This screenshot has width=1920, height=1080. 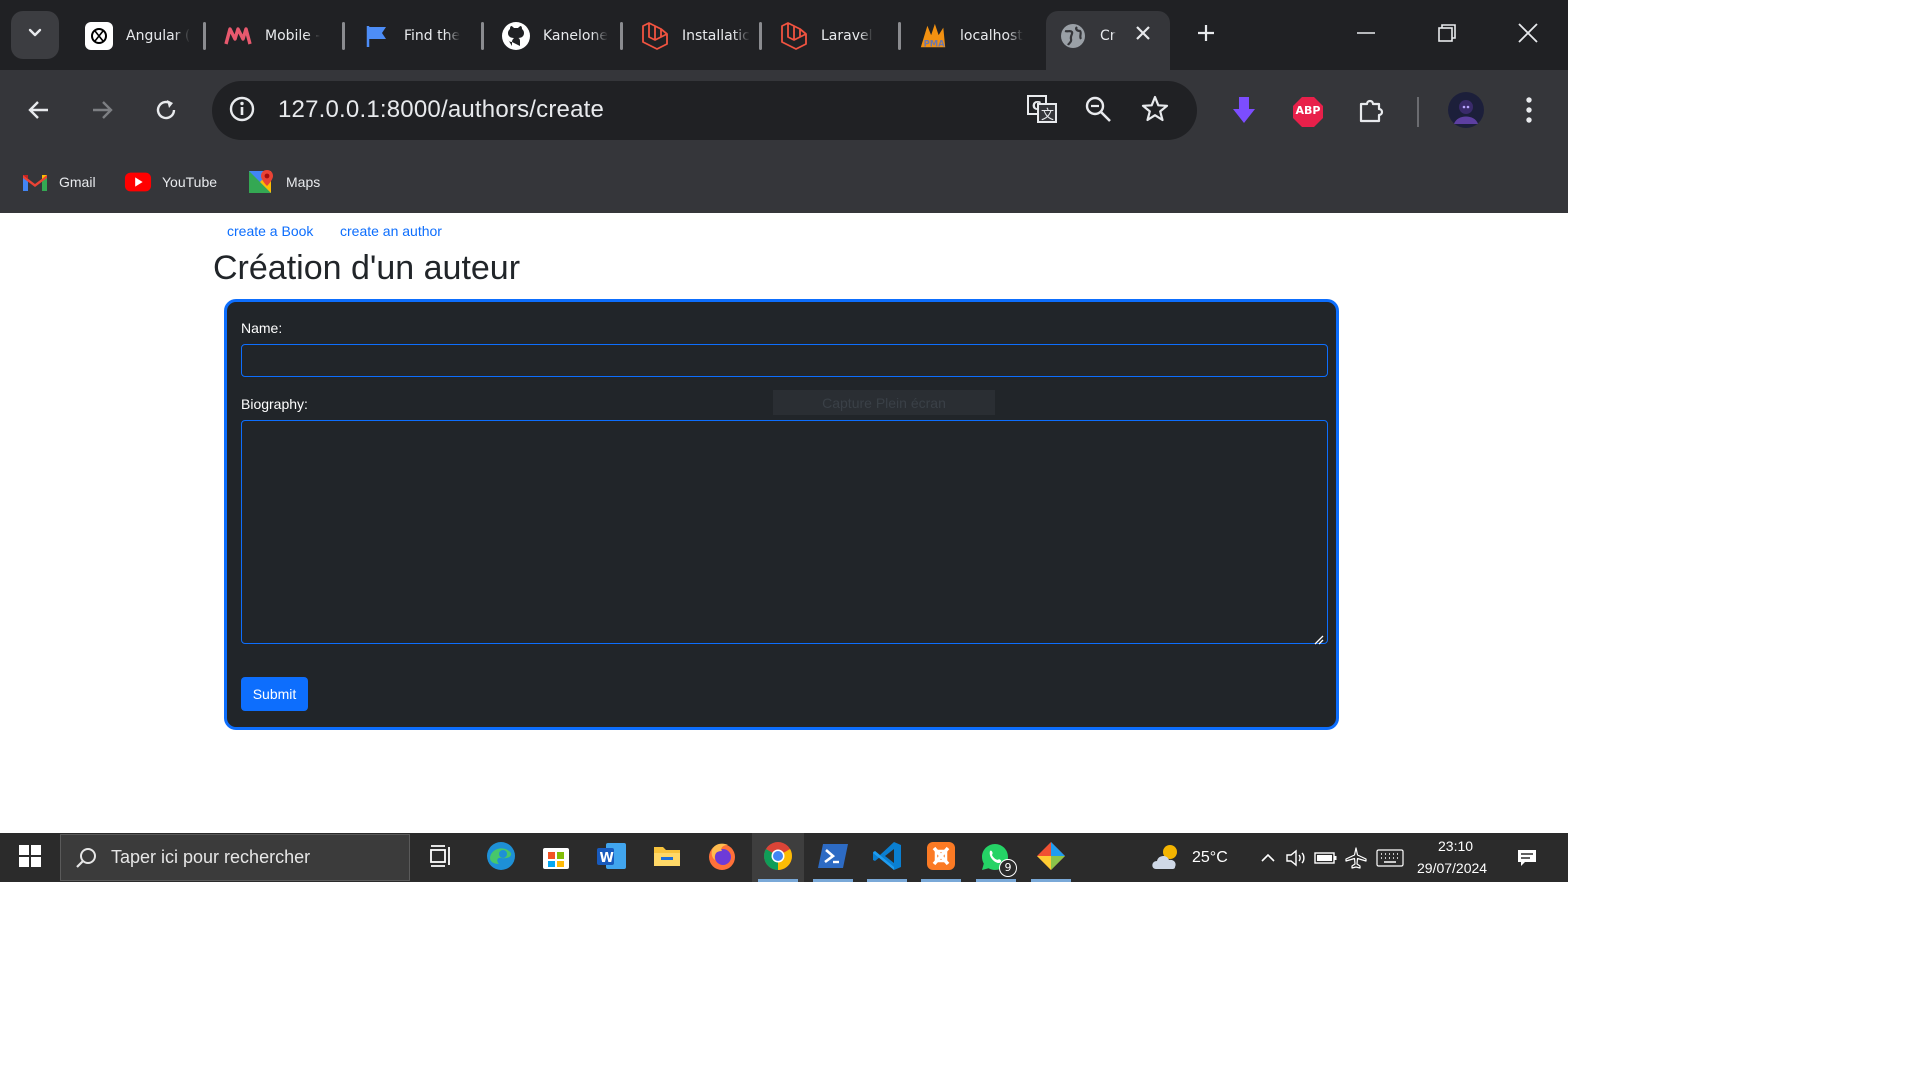 What do you see at coordinates (784, 183) in the screenshot?
I see `bookmarks-bar: Gmail YouTube Maps` at bounding box center [784, 183].